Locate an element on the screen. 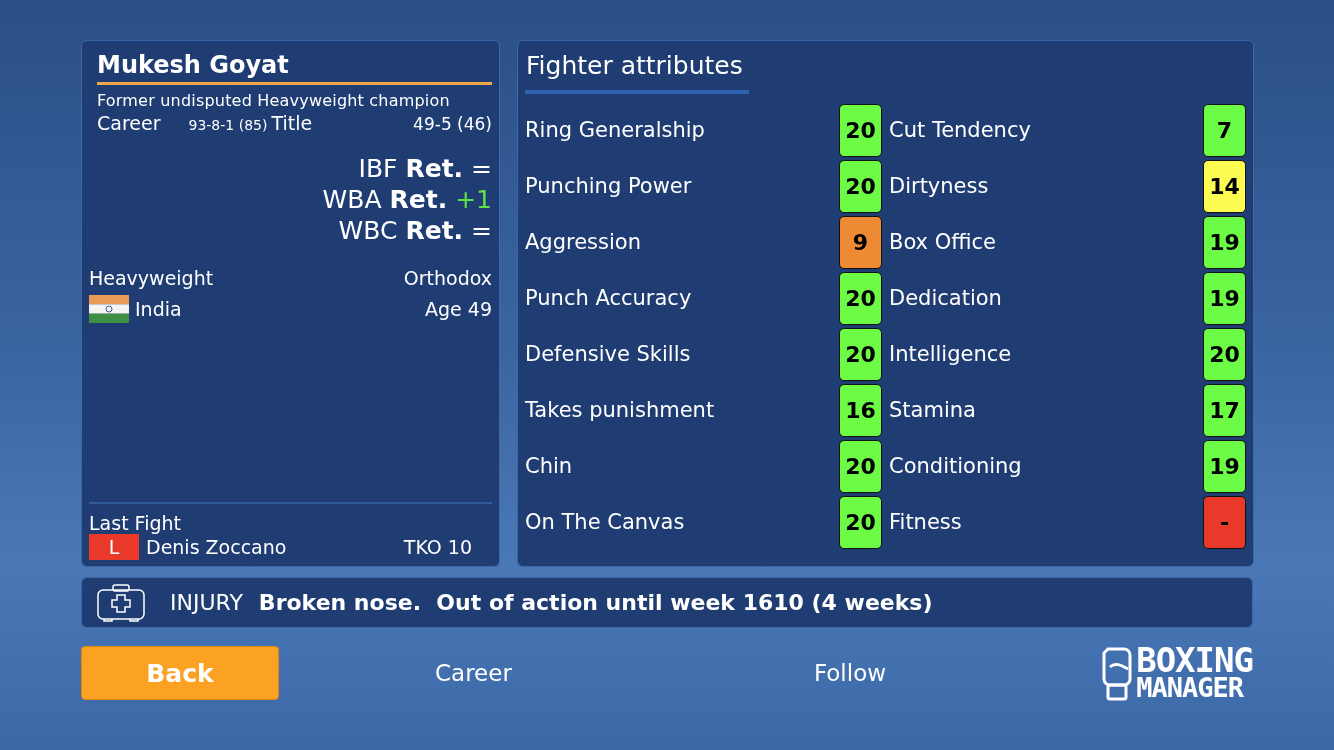  injury-label: INJURY is located at coordinates (206, 602).